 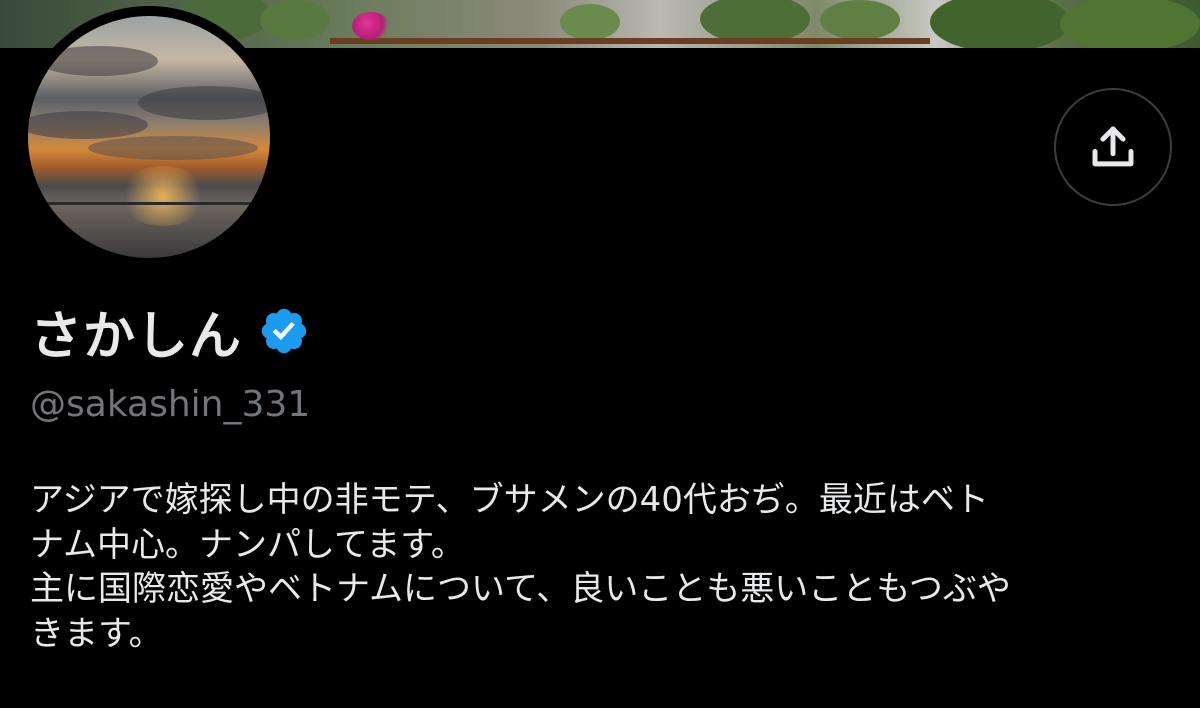 What do you see at coordinates (371, 26) in the screenshot?
I see `banner-flower` at bounding box center [371, 26].